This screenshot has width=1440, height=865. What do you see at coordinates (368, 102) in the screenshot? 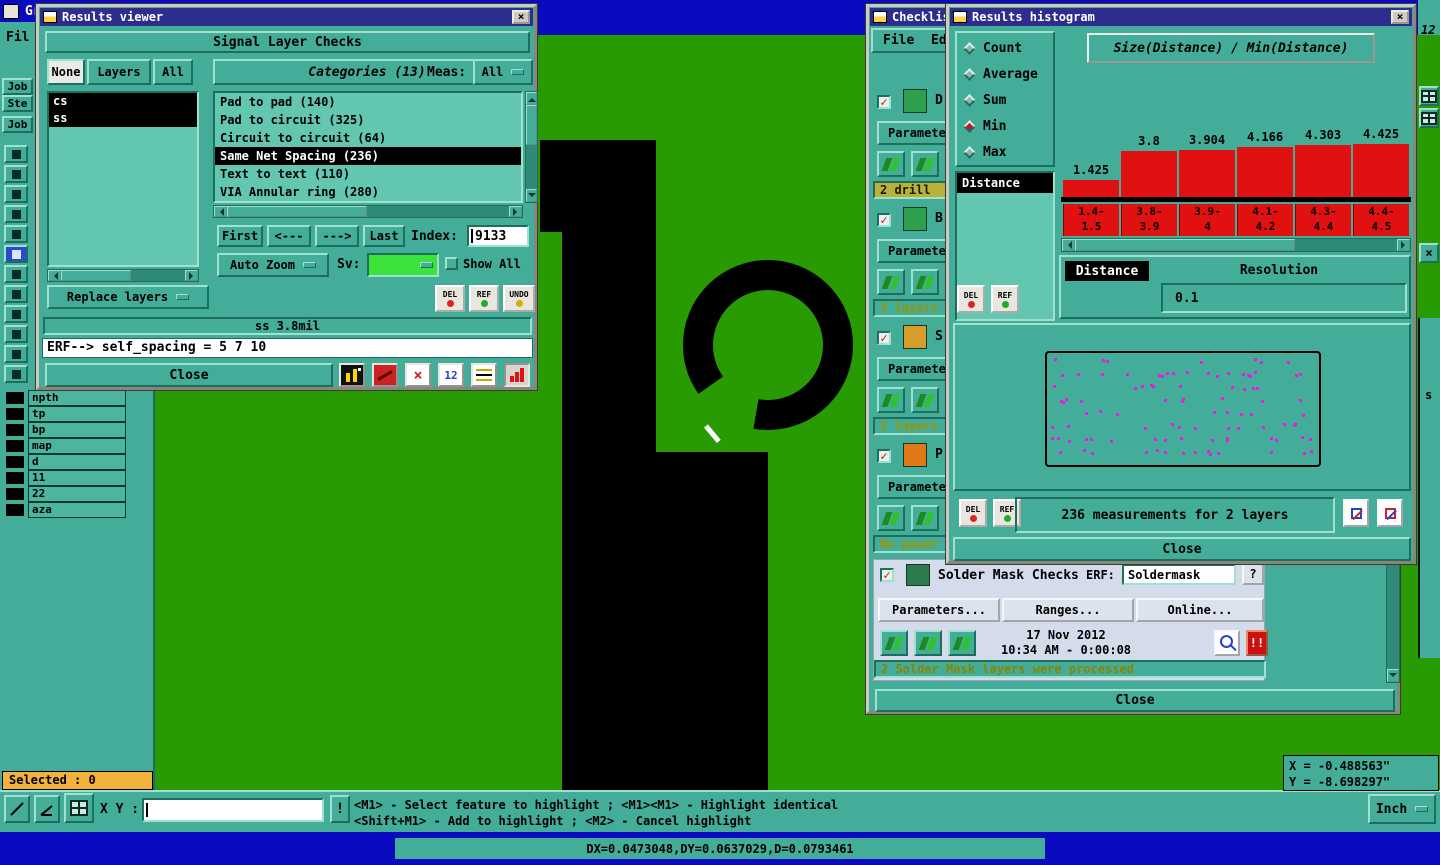
I see `category-item: Pad to pad (140)` at bounding box center [368, 102].